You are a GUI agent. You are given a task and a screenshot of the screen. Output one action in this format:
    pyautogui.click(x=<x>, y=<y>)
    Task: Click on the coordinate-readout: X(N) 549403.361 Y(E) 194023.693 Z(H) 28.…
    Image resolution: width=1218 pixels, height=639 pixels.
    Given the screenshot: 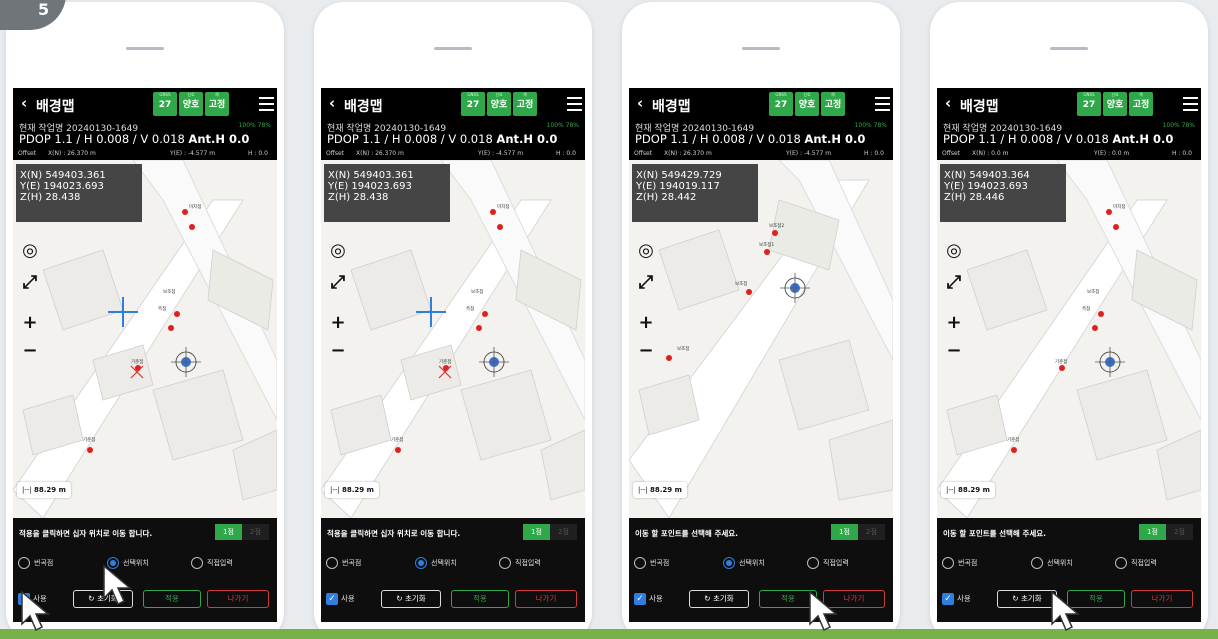 What is the action you would take?
    pyautogui.click(x=79, y=193)
    